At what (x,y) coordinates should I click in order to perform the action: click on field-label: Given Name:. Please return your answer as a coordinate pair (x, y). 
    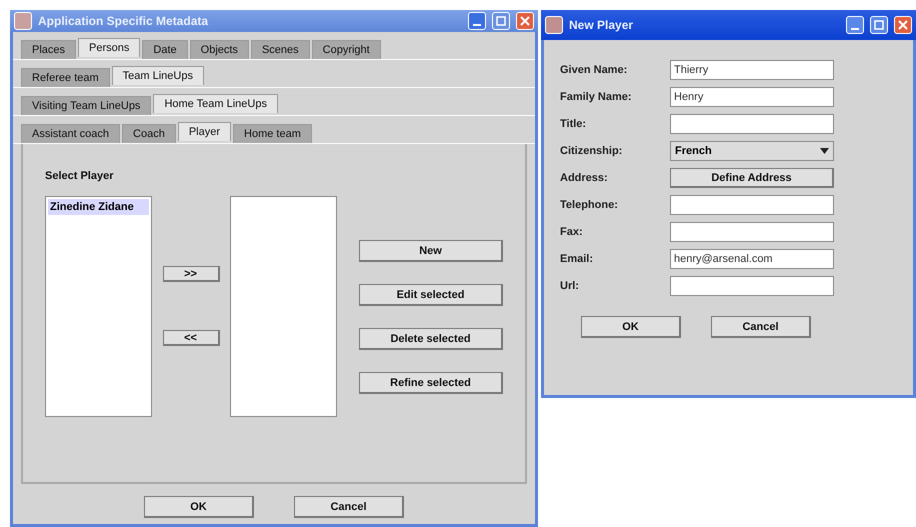
    Looking at the image, I should click on (594, 70).